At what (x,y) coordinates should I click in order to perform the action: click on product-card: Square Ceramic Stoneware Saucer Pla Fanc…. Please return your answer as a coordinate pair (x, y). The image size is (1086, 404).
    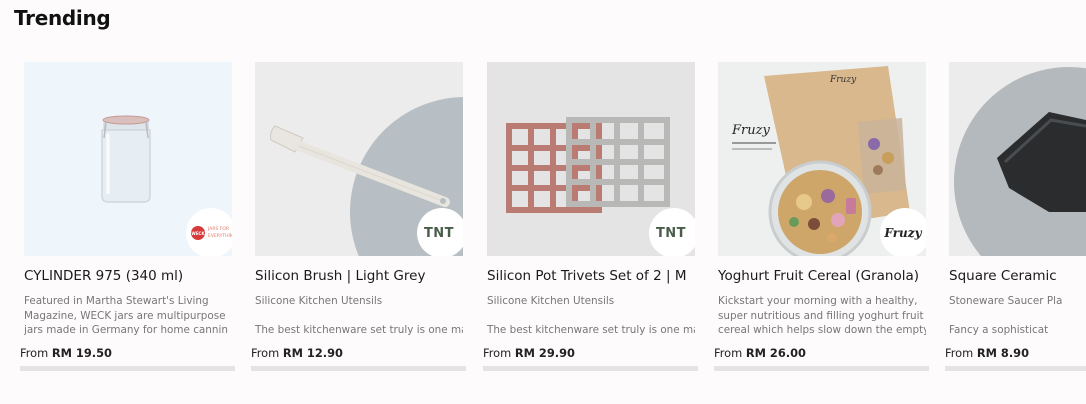
    Looking at the image, I should click on (1015, 218).